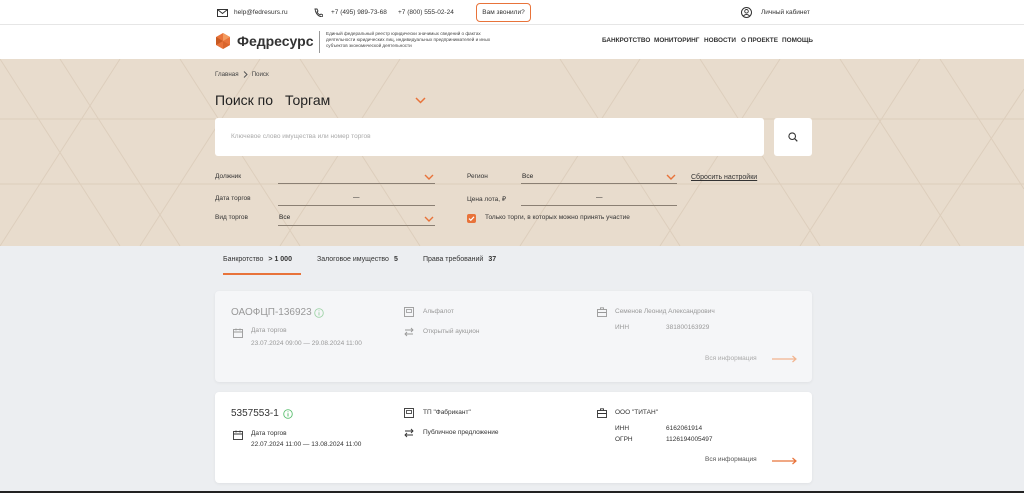 Image resolution: width=1024 pixels, height=493 pixels. Describe the element at coordinates (724, 177) in the screenshot. I see `reset-settings-link: Сбросить настройки` at that location.